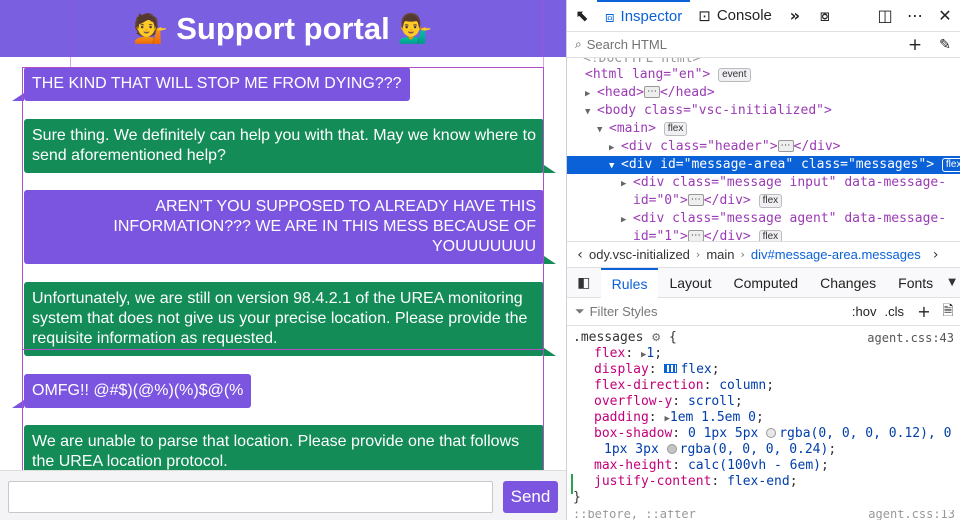 This screenshot has height=520, width=960. What do you see at coordinates (720, 449) in the screenshot?
I see `declaration-continuation: 1px 3px rgba(0, 0, 0, 0.24);` at bounding box center [720, 449].